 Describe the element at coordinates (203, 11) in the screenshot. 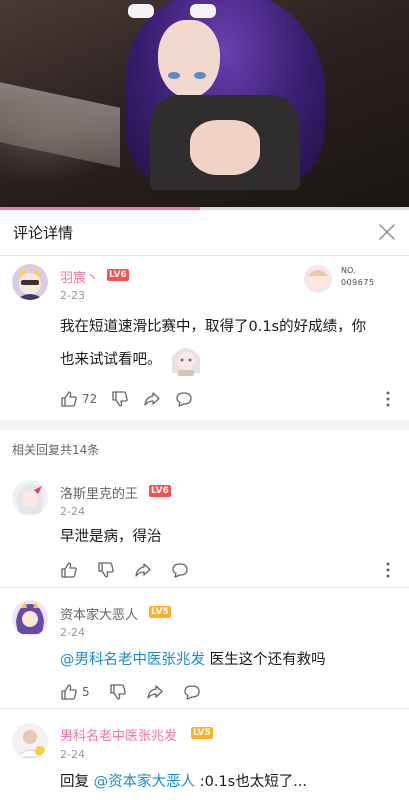

I see `video-hair-bow-right` at that location.